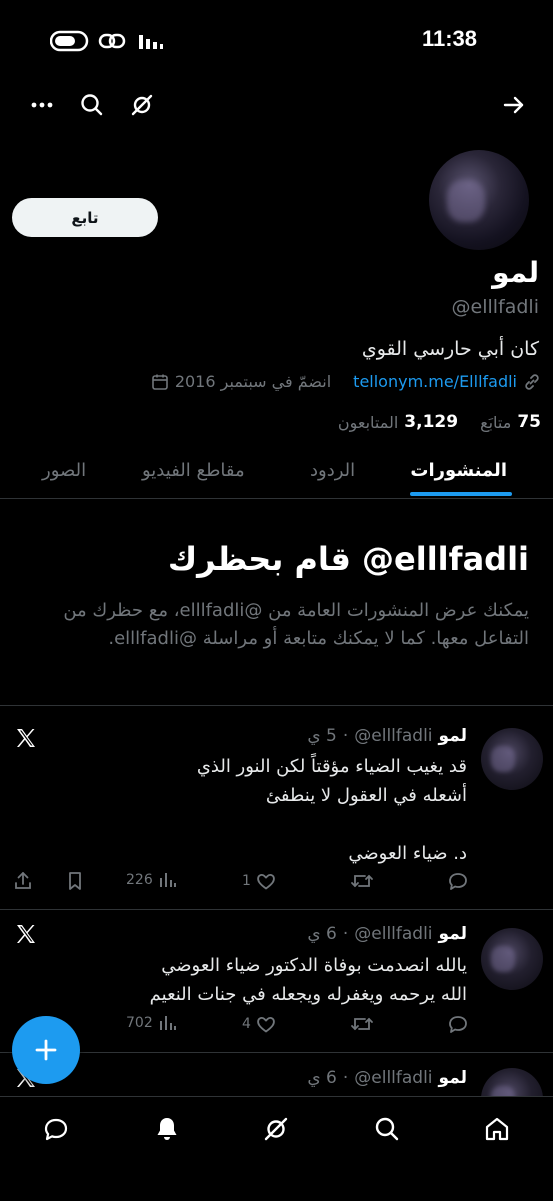  What do you see at coordinates (495, 422) in the screenshot?
I see `following-label: متابَع` at bounding box center [495, 422].